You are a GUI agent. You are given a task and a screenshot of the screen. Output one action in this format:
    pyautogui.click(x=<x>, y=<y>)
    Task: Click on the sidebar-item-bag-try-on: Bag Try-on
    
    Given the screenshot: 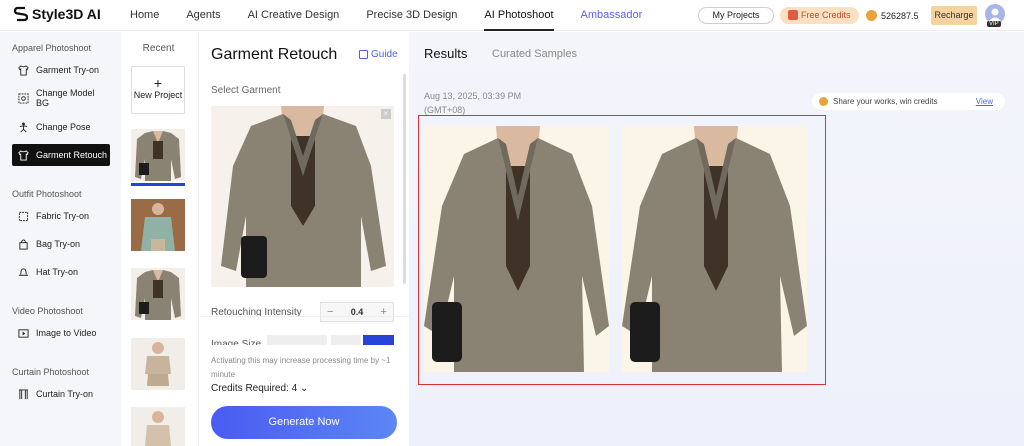 What is the action you would take?
    pyautogui.click(x=61, y=244)
    